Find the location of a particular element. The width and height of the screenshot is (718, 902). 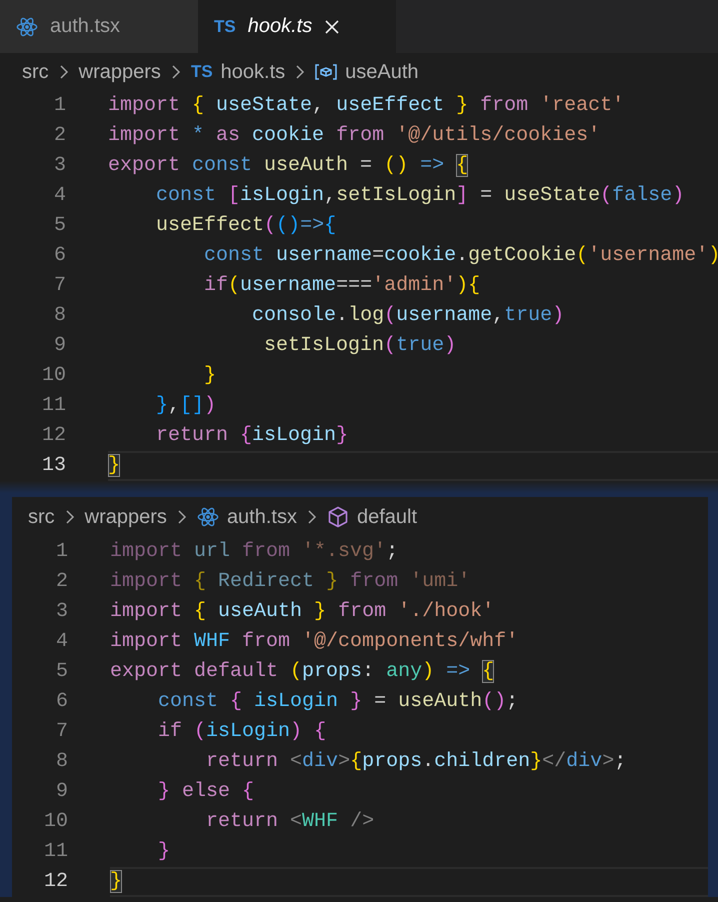

breadcrumb-item: auth.tsx is located at coordinates (261, 517).